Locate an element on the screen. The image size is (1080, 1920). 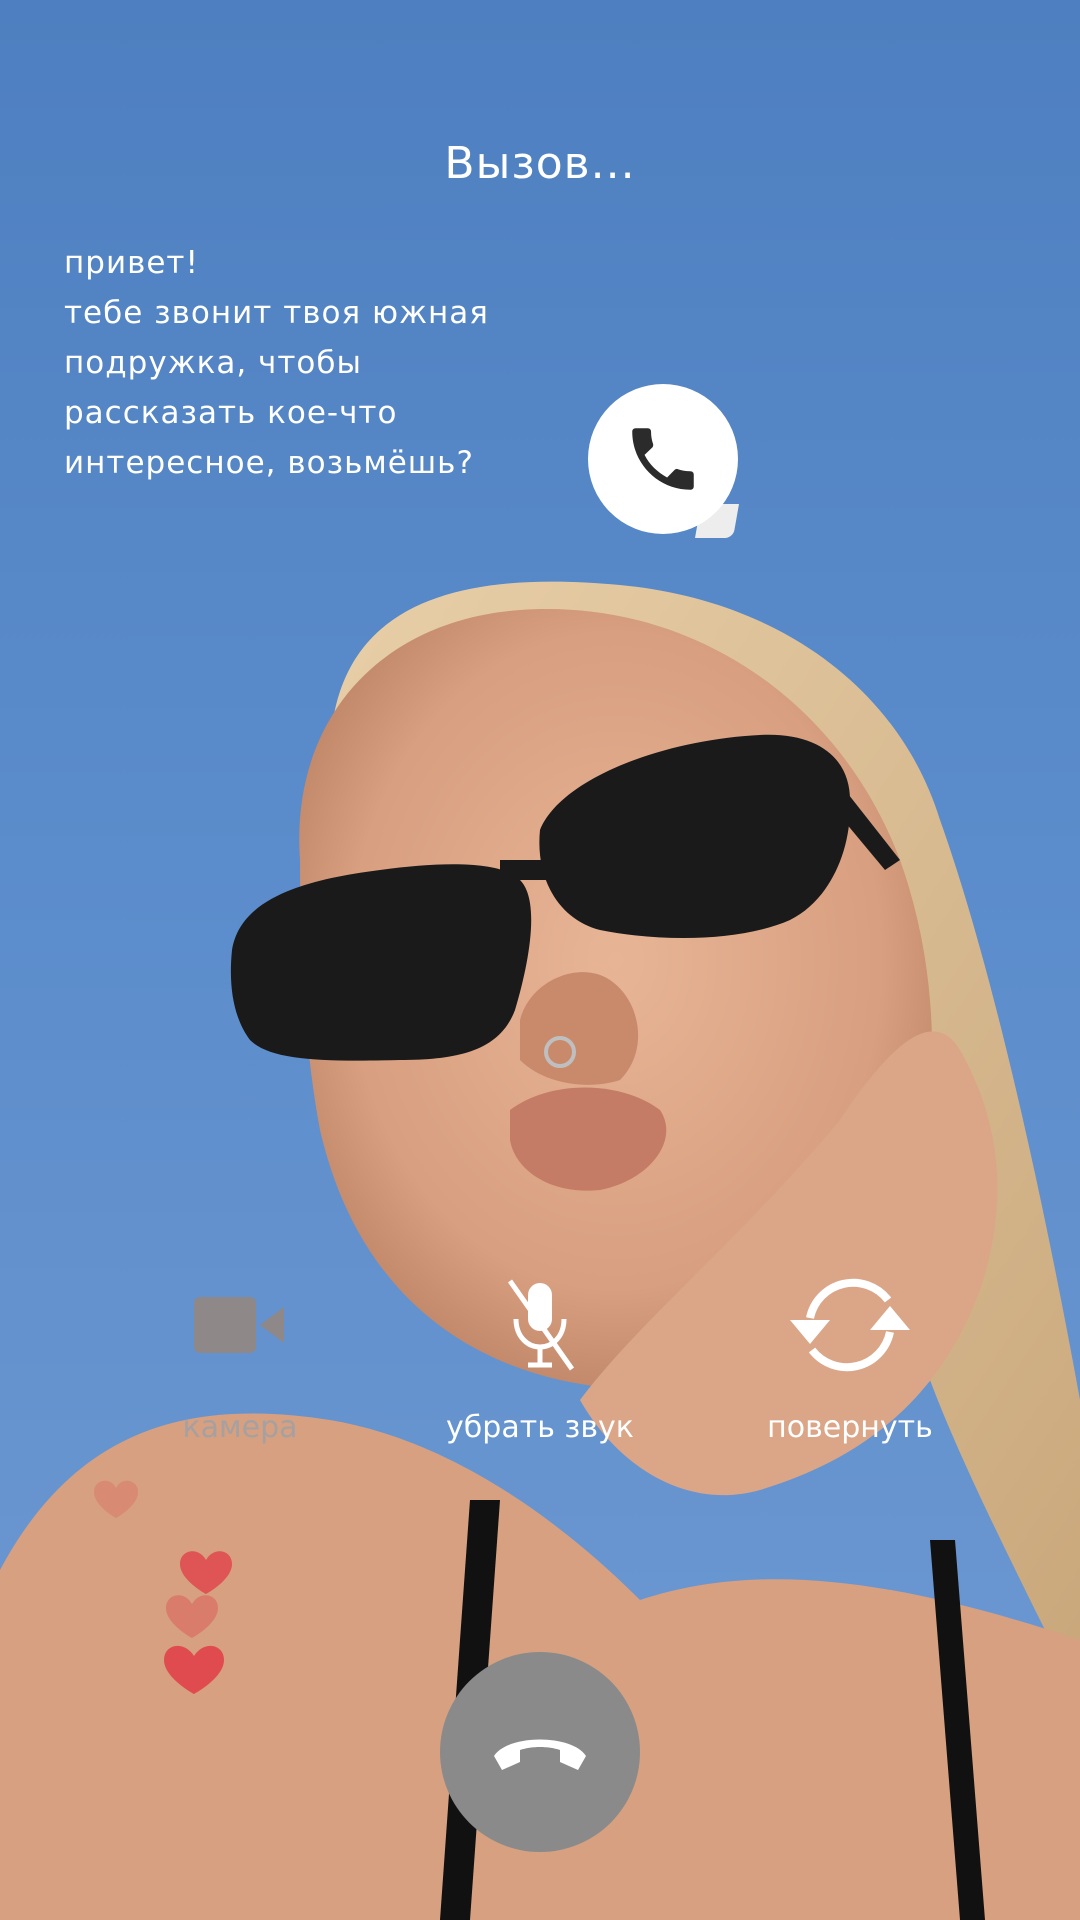
end-call-button is located at coordinates (540, 1752).